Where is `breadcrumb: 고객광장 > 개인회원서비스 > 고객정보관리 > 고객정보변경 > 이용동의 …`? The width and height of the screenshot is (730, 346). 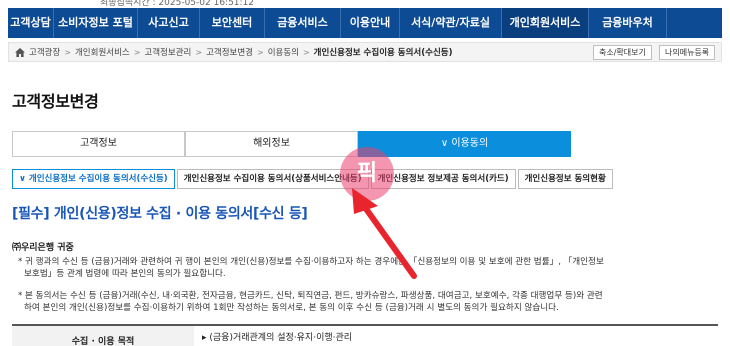
breadcrumb: 고객광장 > 개인회원서비스 > 고객정보관리 > 고객정보변경 > 이용동의 … is located at coordinates (365, 52).